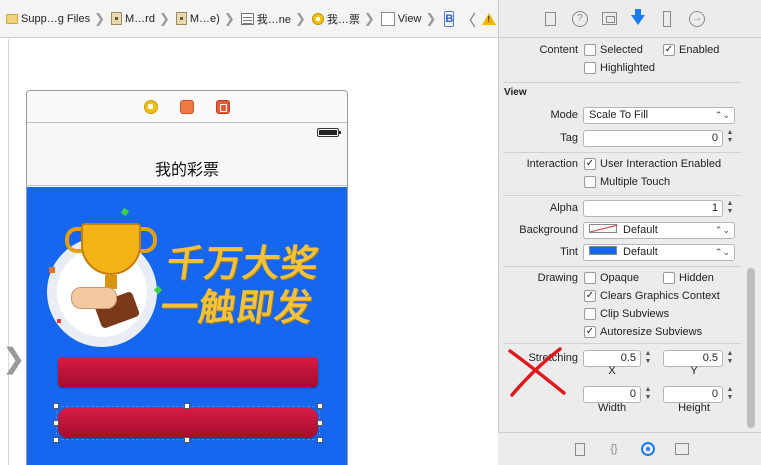 The image size is (761, 465). What do you see at coordinates (590, 278) in the screenshot?
I see `opaque-checkbox` at bounding box center [590, 278].